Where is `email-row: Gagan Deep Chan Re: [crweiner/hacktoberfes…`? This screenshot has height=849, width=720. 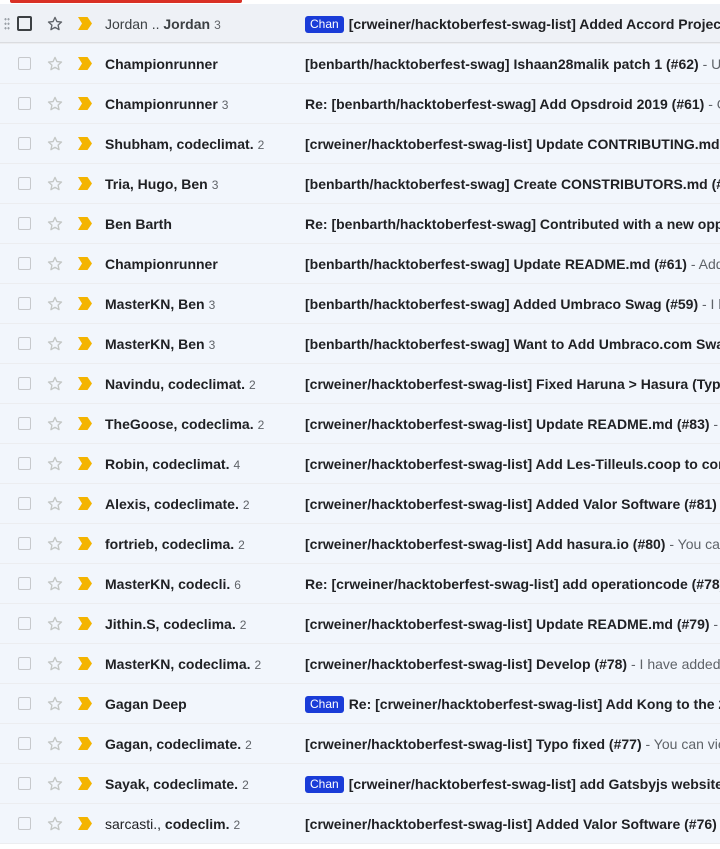 email-row: Gagan Deep Chan Re: [crweiner/hacktoberfes… is located at coordinates (360, 704).